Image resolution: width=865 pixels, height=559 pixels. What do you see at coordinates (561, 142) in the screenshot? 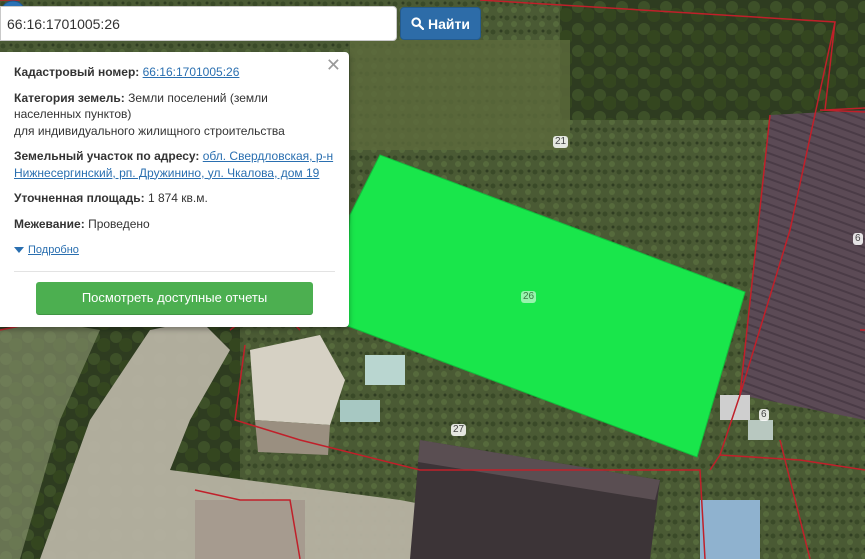
I see `parcel-label-21: 21` at bounding box center [561, 142].